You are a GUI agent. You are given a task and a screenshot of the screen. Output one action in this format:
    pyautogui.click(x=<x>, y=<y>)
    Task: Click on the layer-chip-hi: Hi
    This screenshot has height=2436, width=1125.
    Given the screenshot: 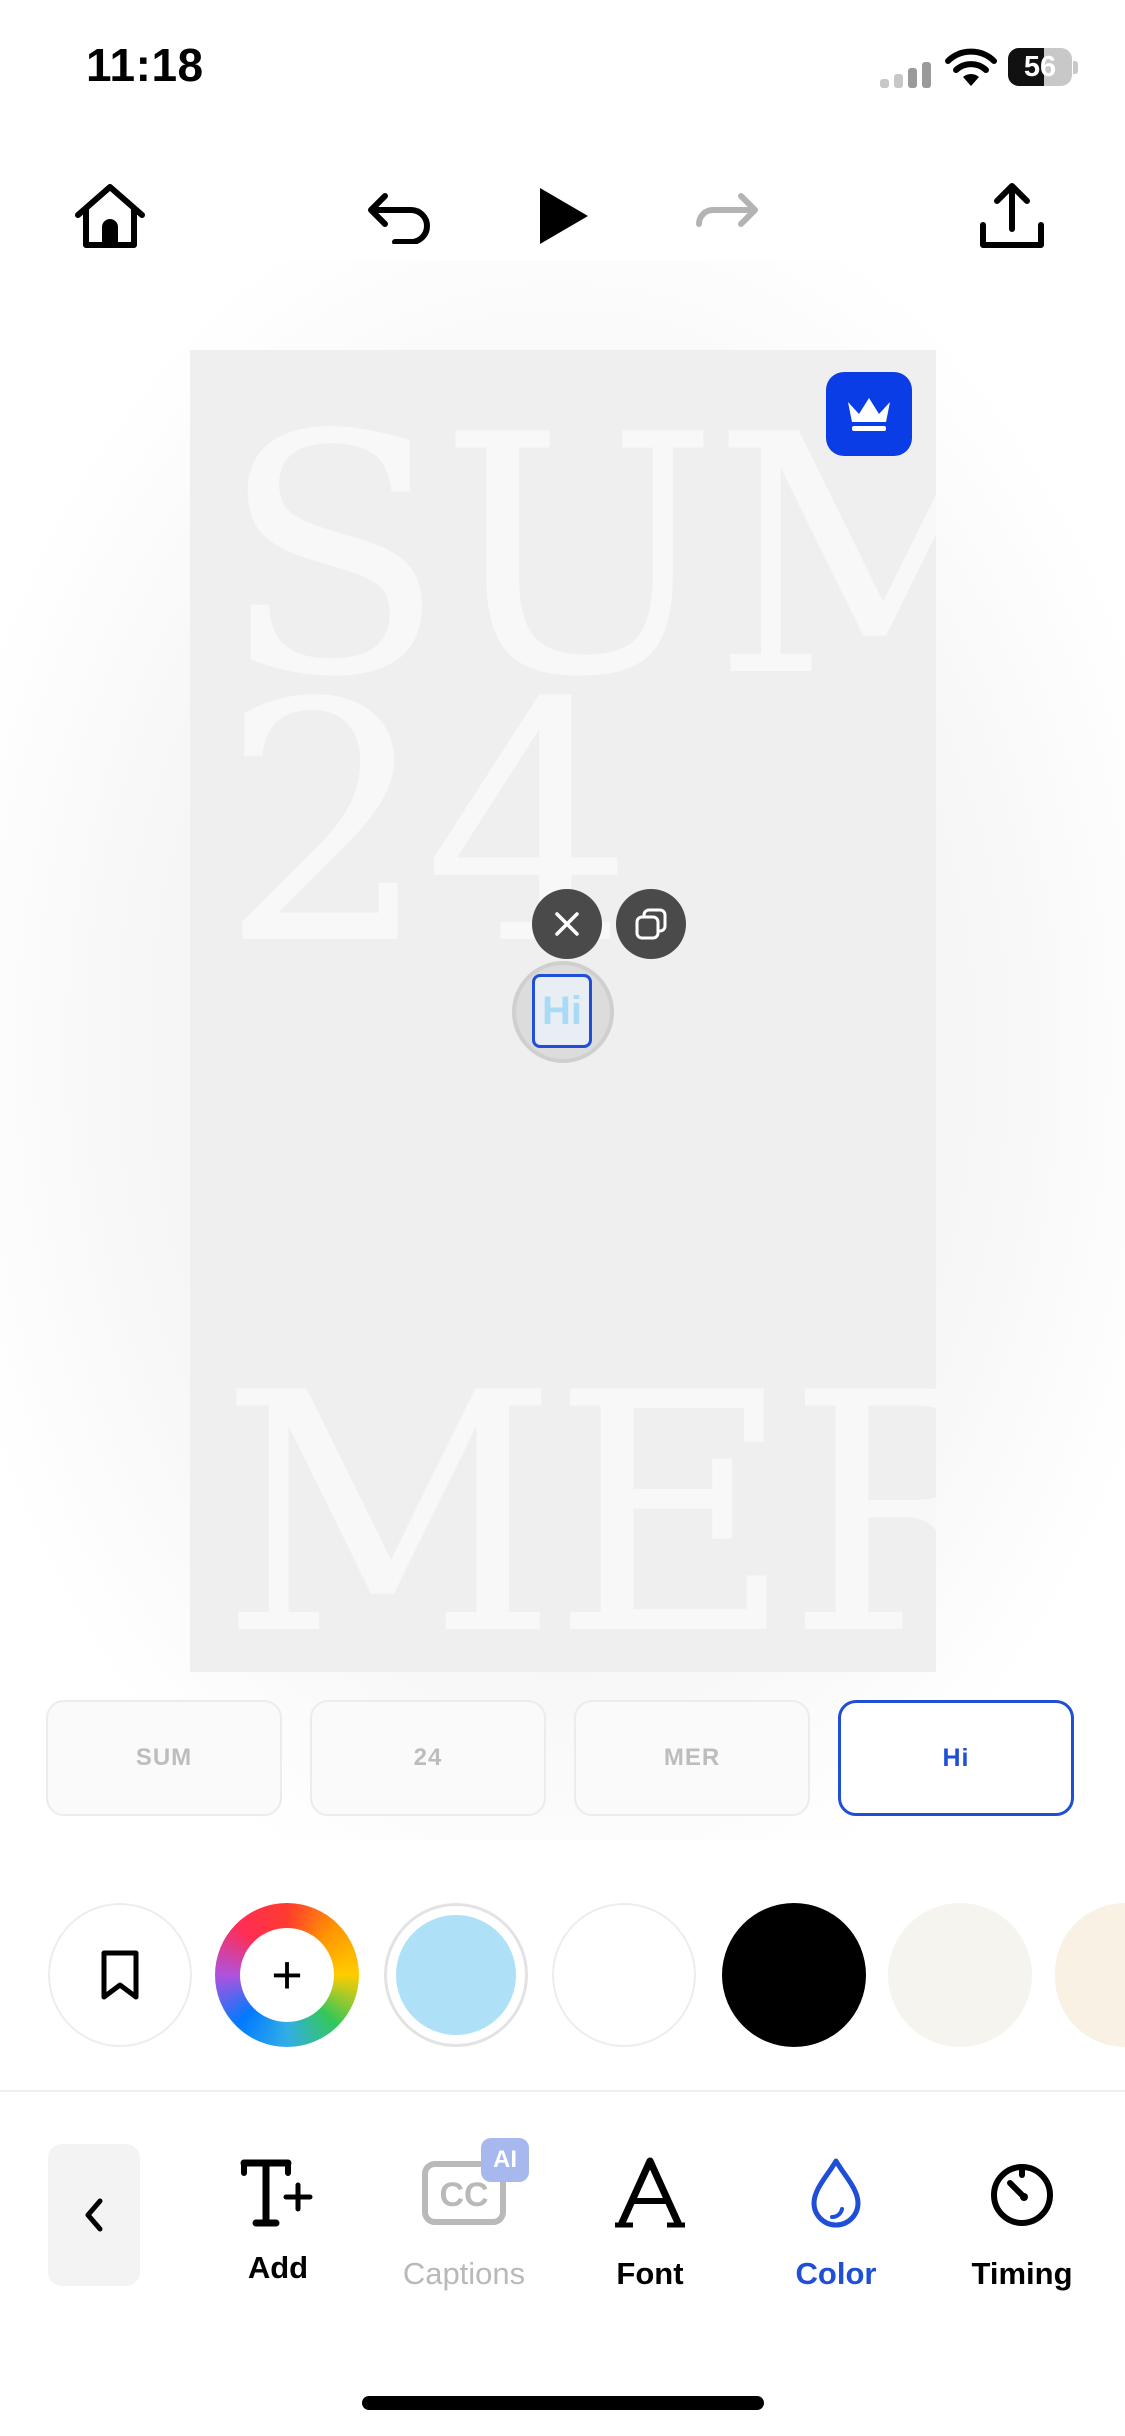 What is the action you would take?
    pyautogui.click(x=956, y=1758)
    